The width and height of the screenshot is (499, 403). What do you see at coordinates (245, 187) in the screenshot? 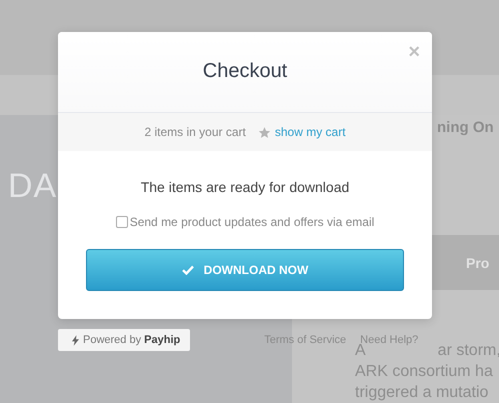
I see `ready-message: The items are ready for download` at bounding box center [245, 187].